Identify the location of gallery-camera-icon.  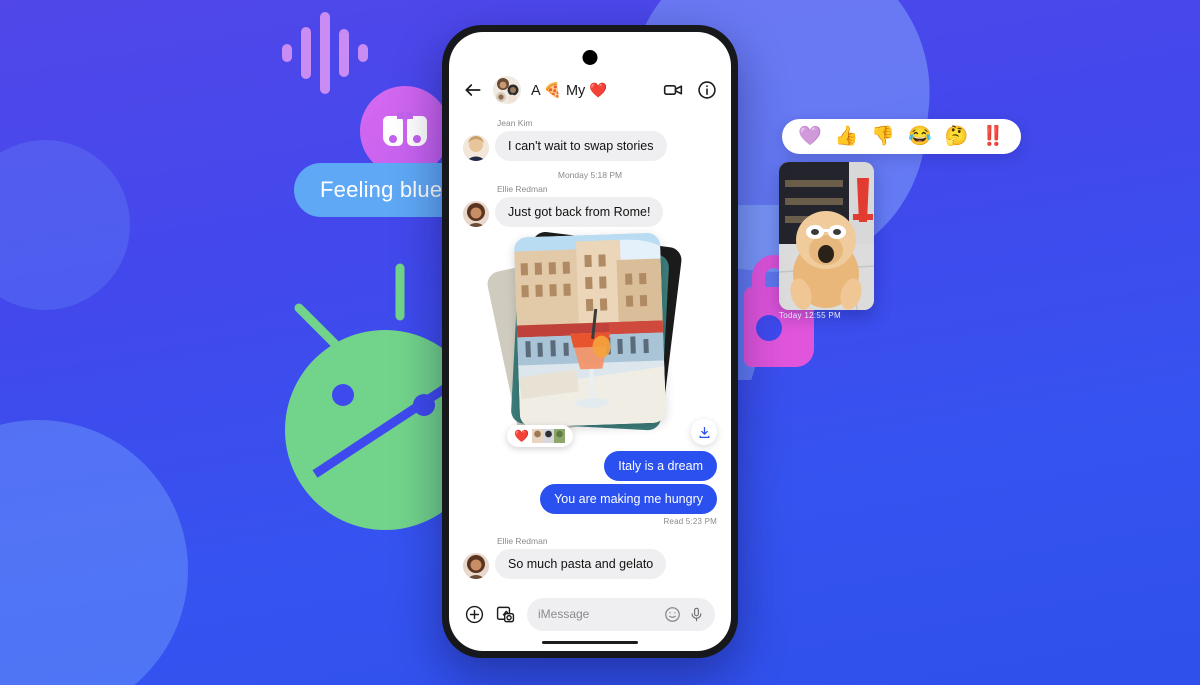
(505, 614).